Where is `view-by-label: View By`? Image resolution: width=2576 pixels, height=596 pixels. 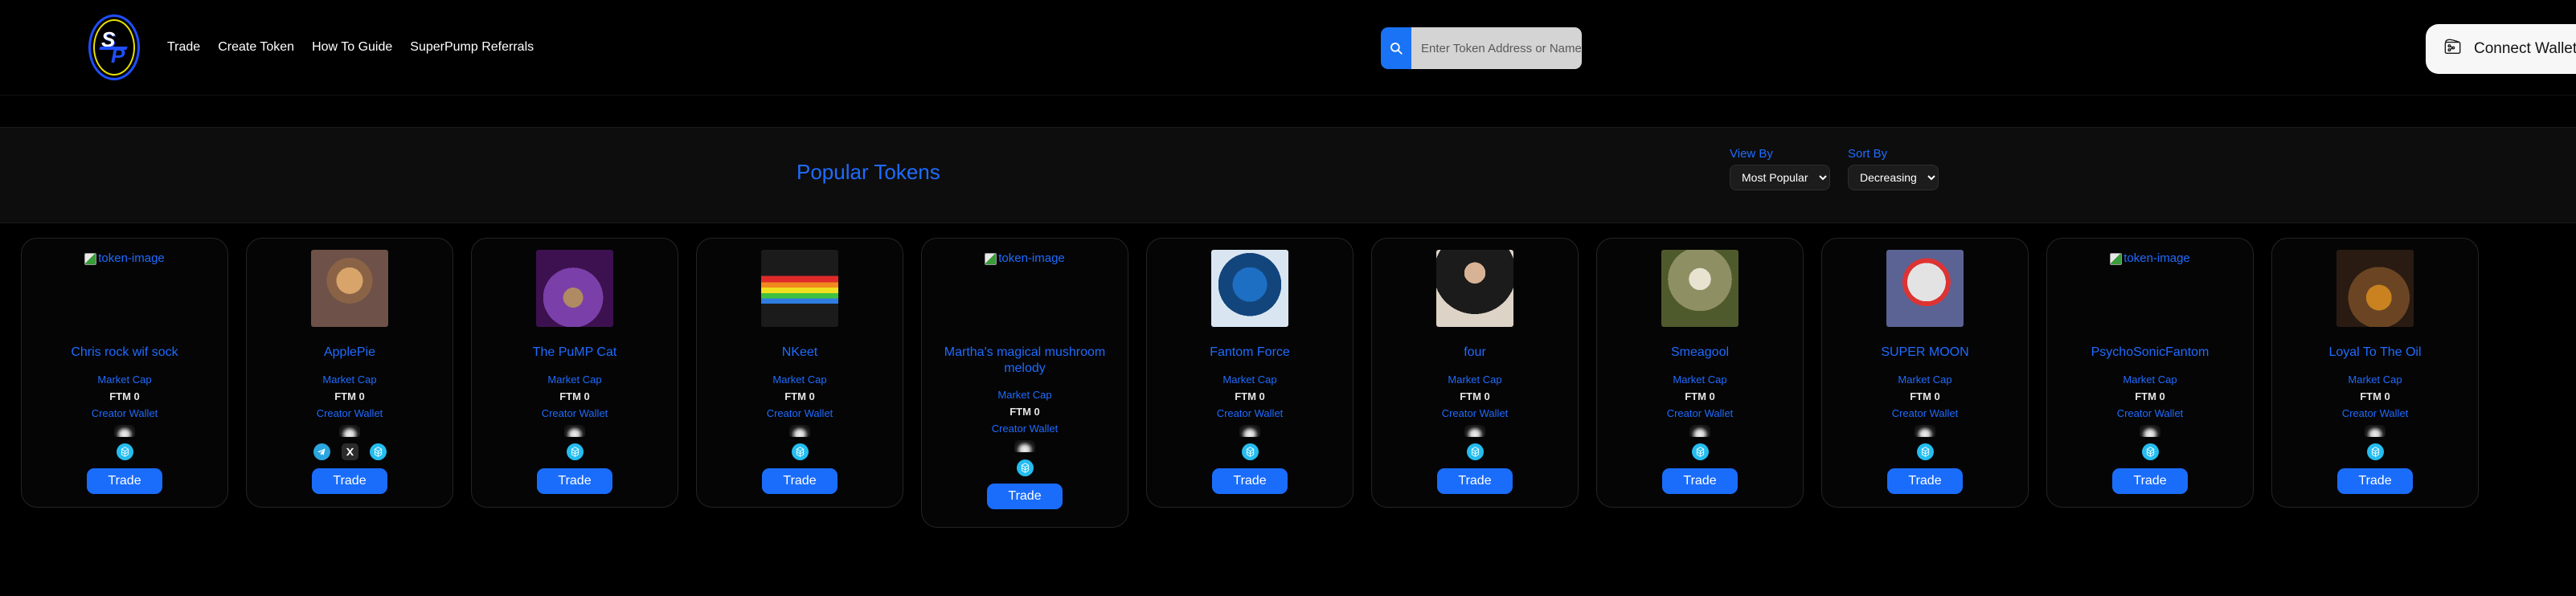 view-by-label: View By is located at coordinates (1751, 154).